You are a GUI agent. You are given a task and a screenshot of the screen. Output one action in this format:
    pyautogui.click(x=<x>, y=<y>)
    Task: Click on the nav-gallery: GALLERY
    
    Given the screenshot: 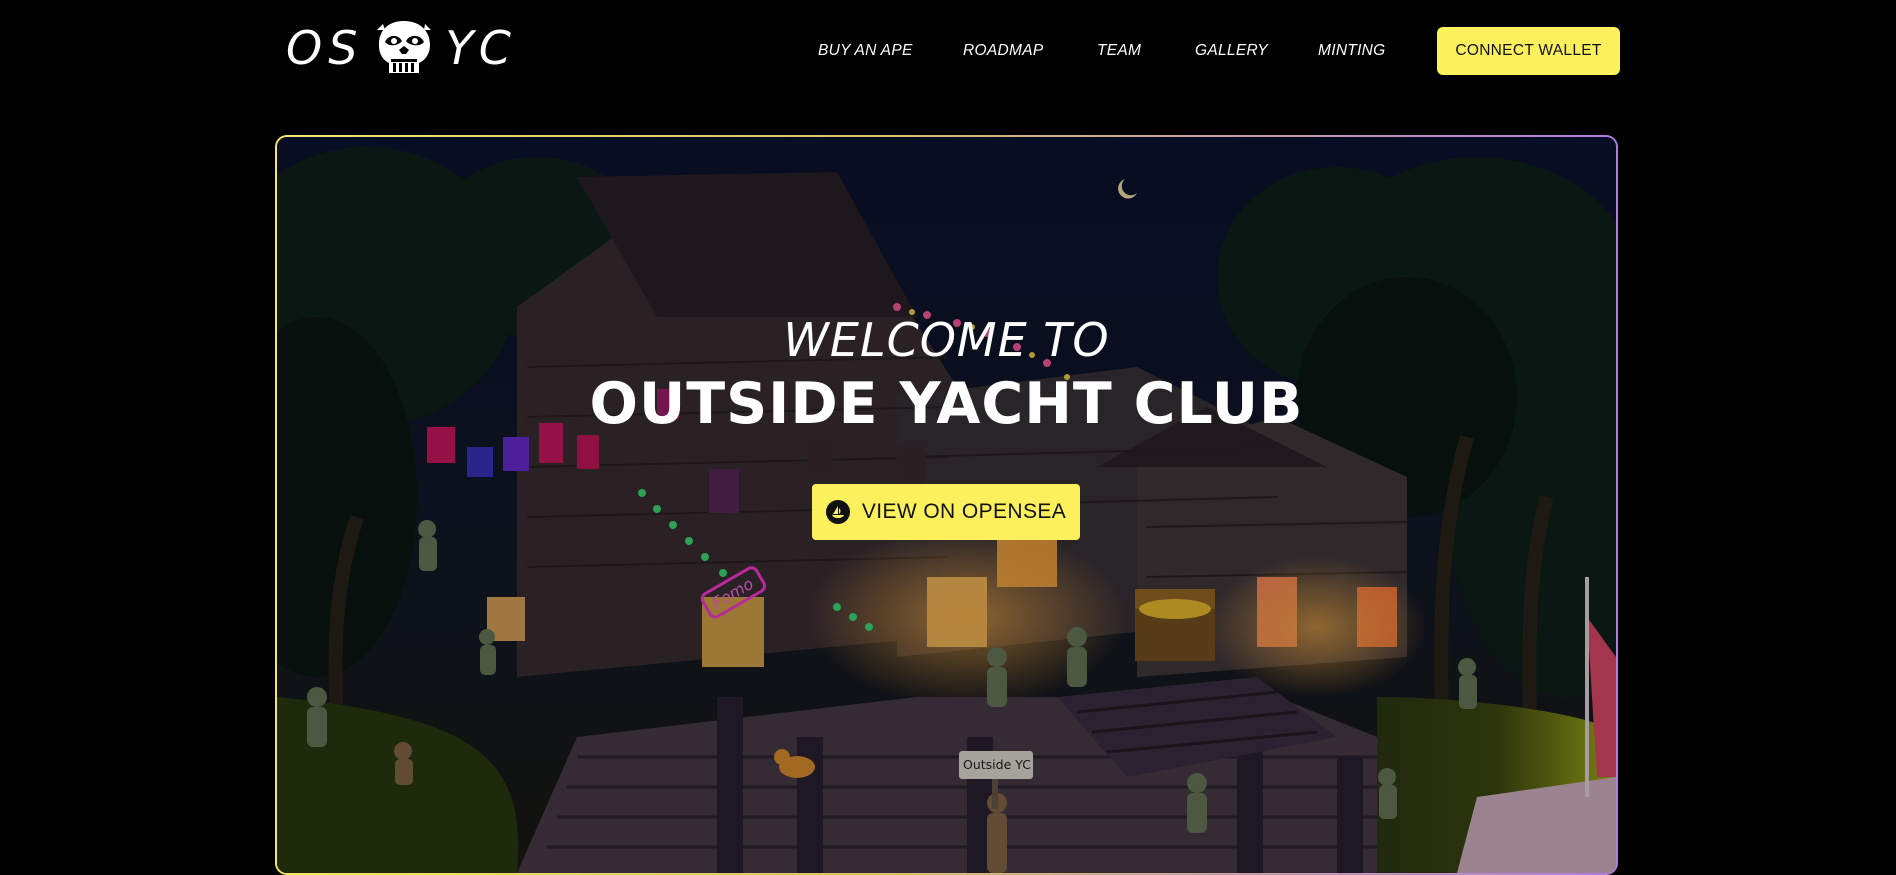 What is the action you would take?
    pyautogui.click(x=1231, y=51)
    